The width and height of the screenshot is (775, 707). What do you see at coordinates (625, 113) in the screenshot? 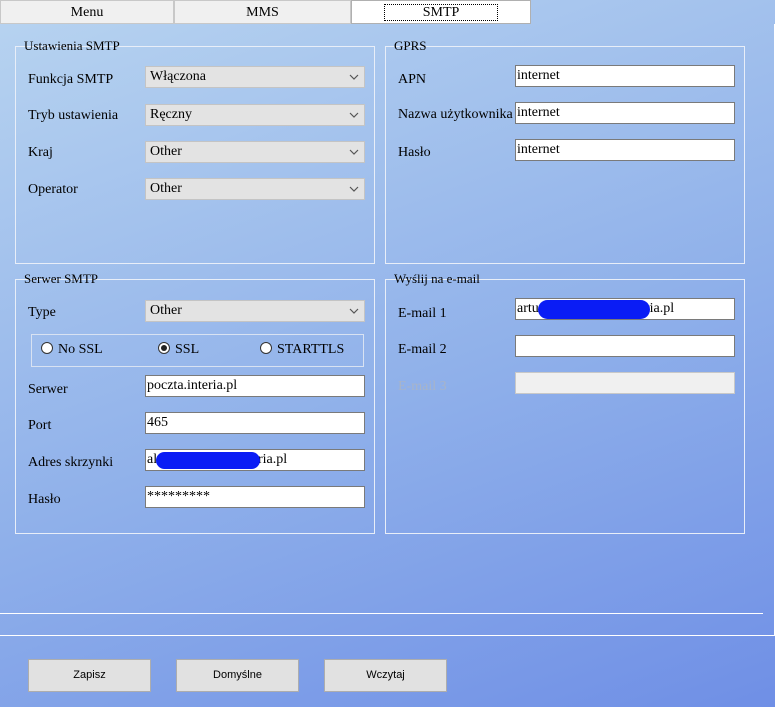
I see `gprs-username-input: internet` at bounding box center [625, 113].